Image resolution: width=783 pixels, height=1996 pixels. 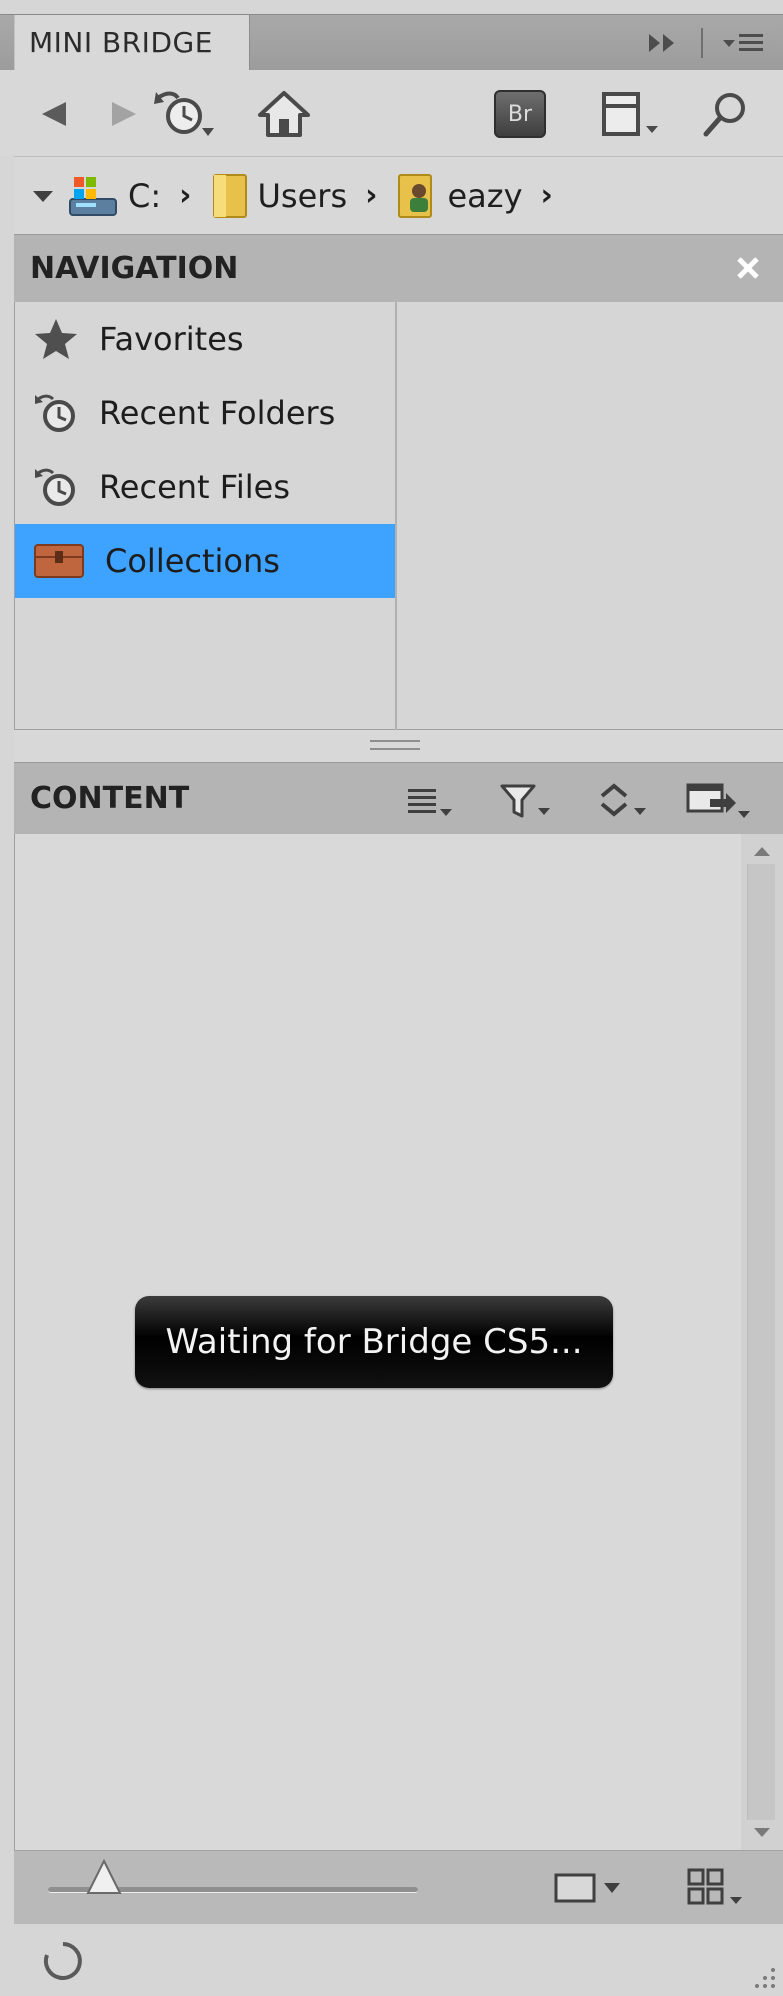 I want to click on panel-splitter, so click(x=398, y=746).